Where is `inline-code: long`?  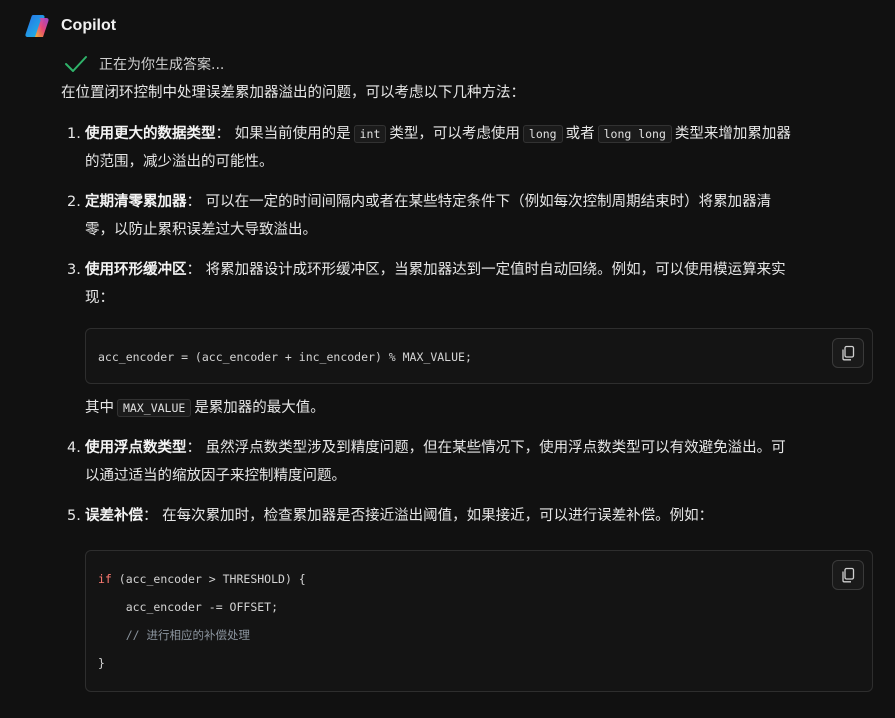 inline-code: long is located at coordinates (542, 134).